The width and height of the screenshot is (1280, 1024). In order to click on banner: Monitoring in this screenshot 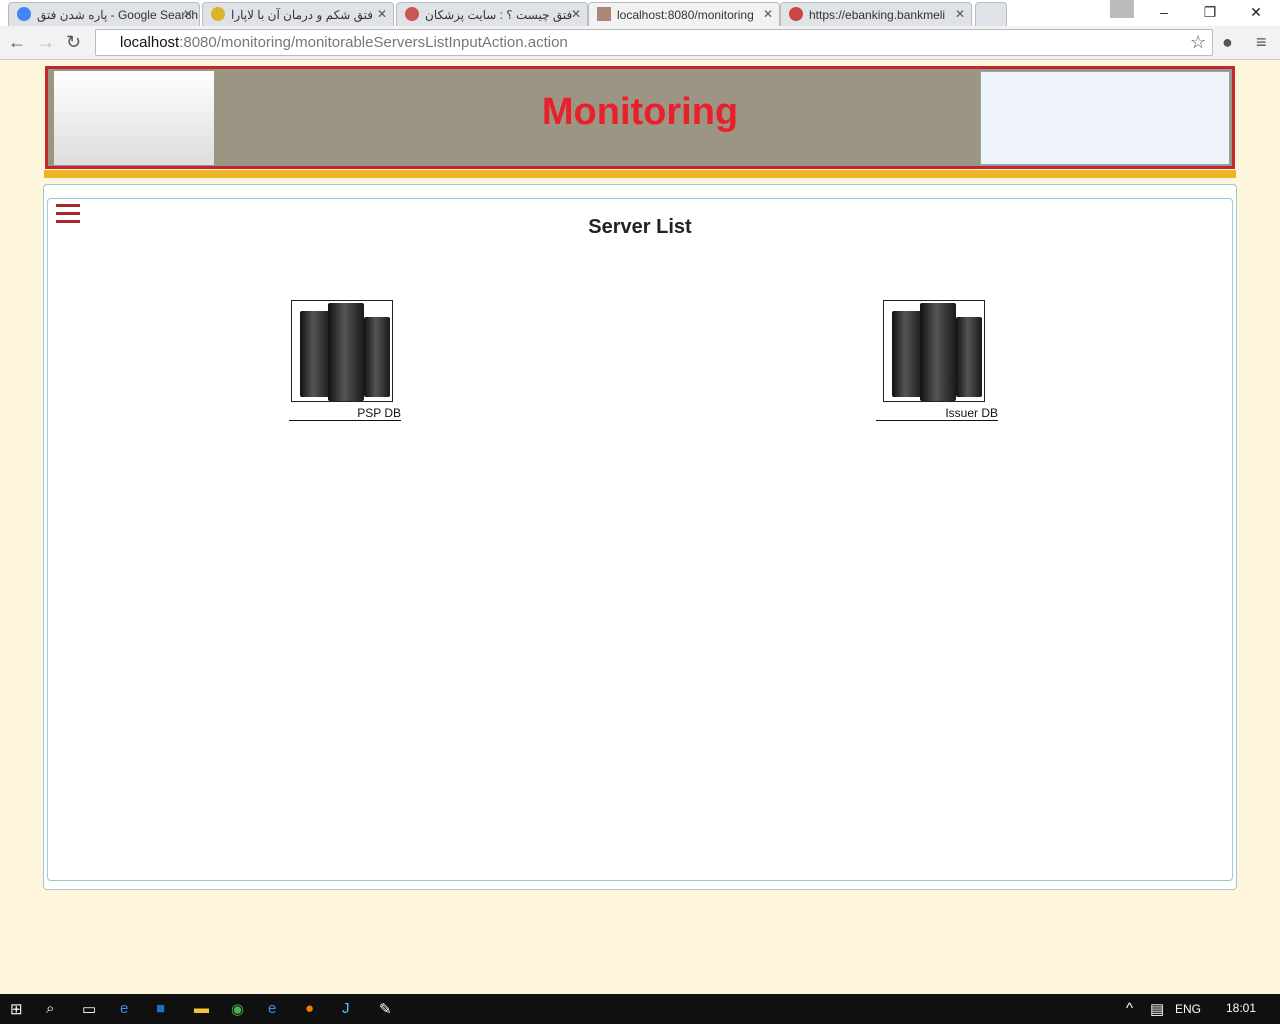, I will do `click(640, 117)`.